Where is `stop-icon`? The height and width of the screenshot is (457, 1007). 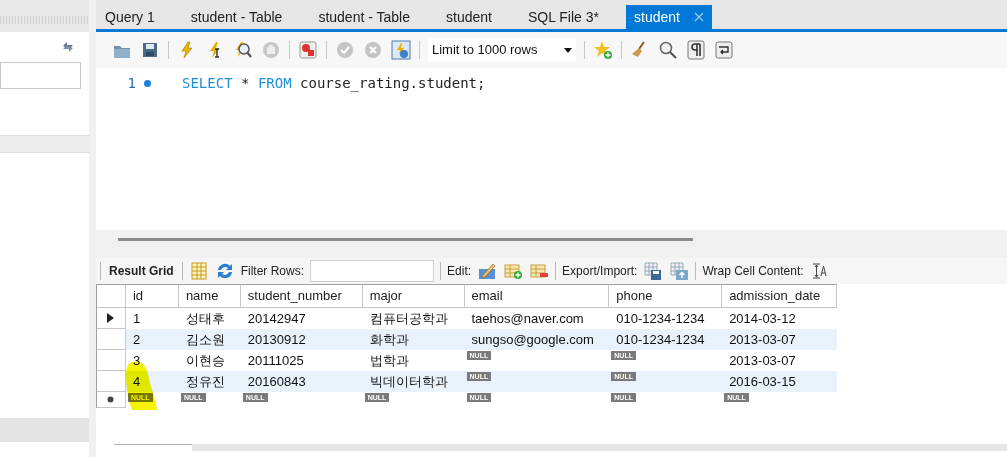 stop-icon is located at coordinates (308, 50).